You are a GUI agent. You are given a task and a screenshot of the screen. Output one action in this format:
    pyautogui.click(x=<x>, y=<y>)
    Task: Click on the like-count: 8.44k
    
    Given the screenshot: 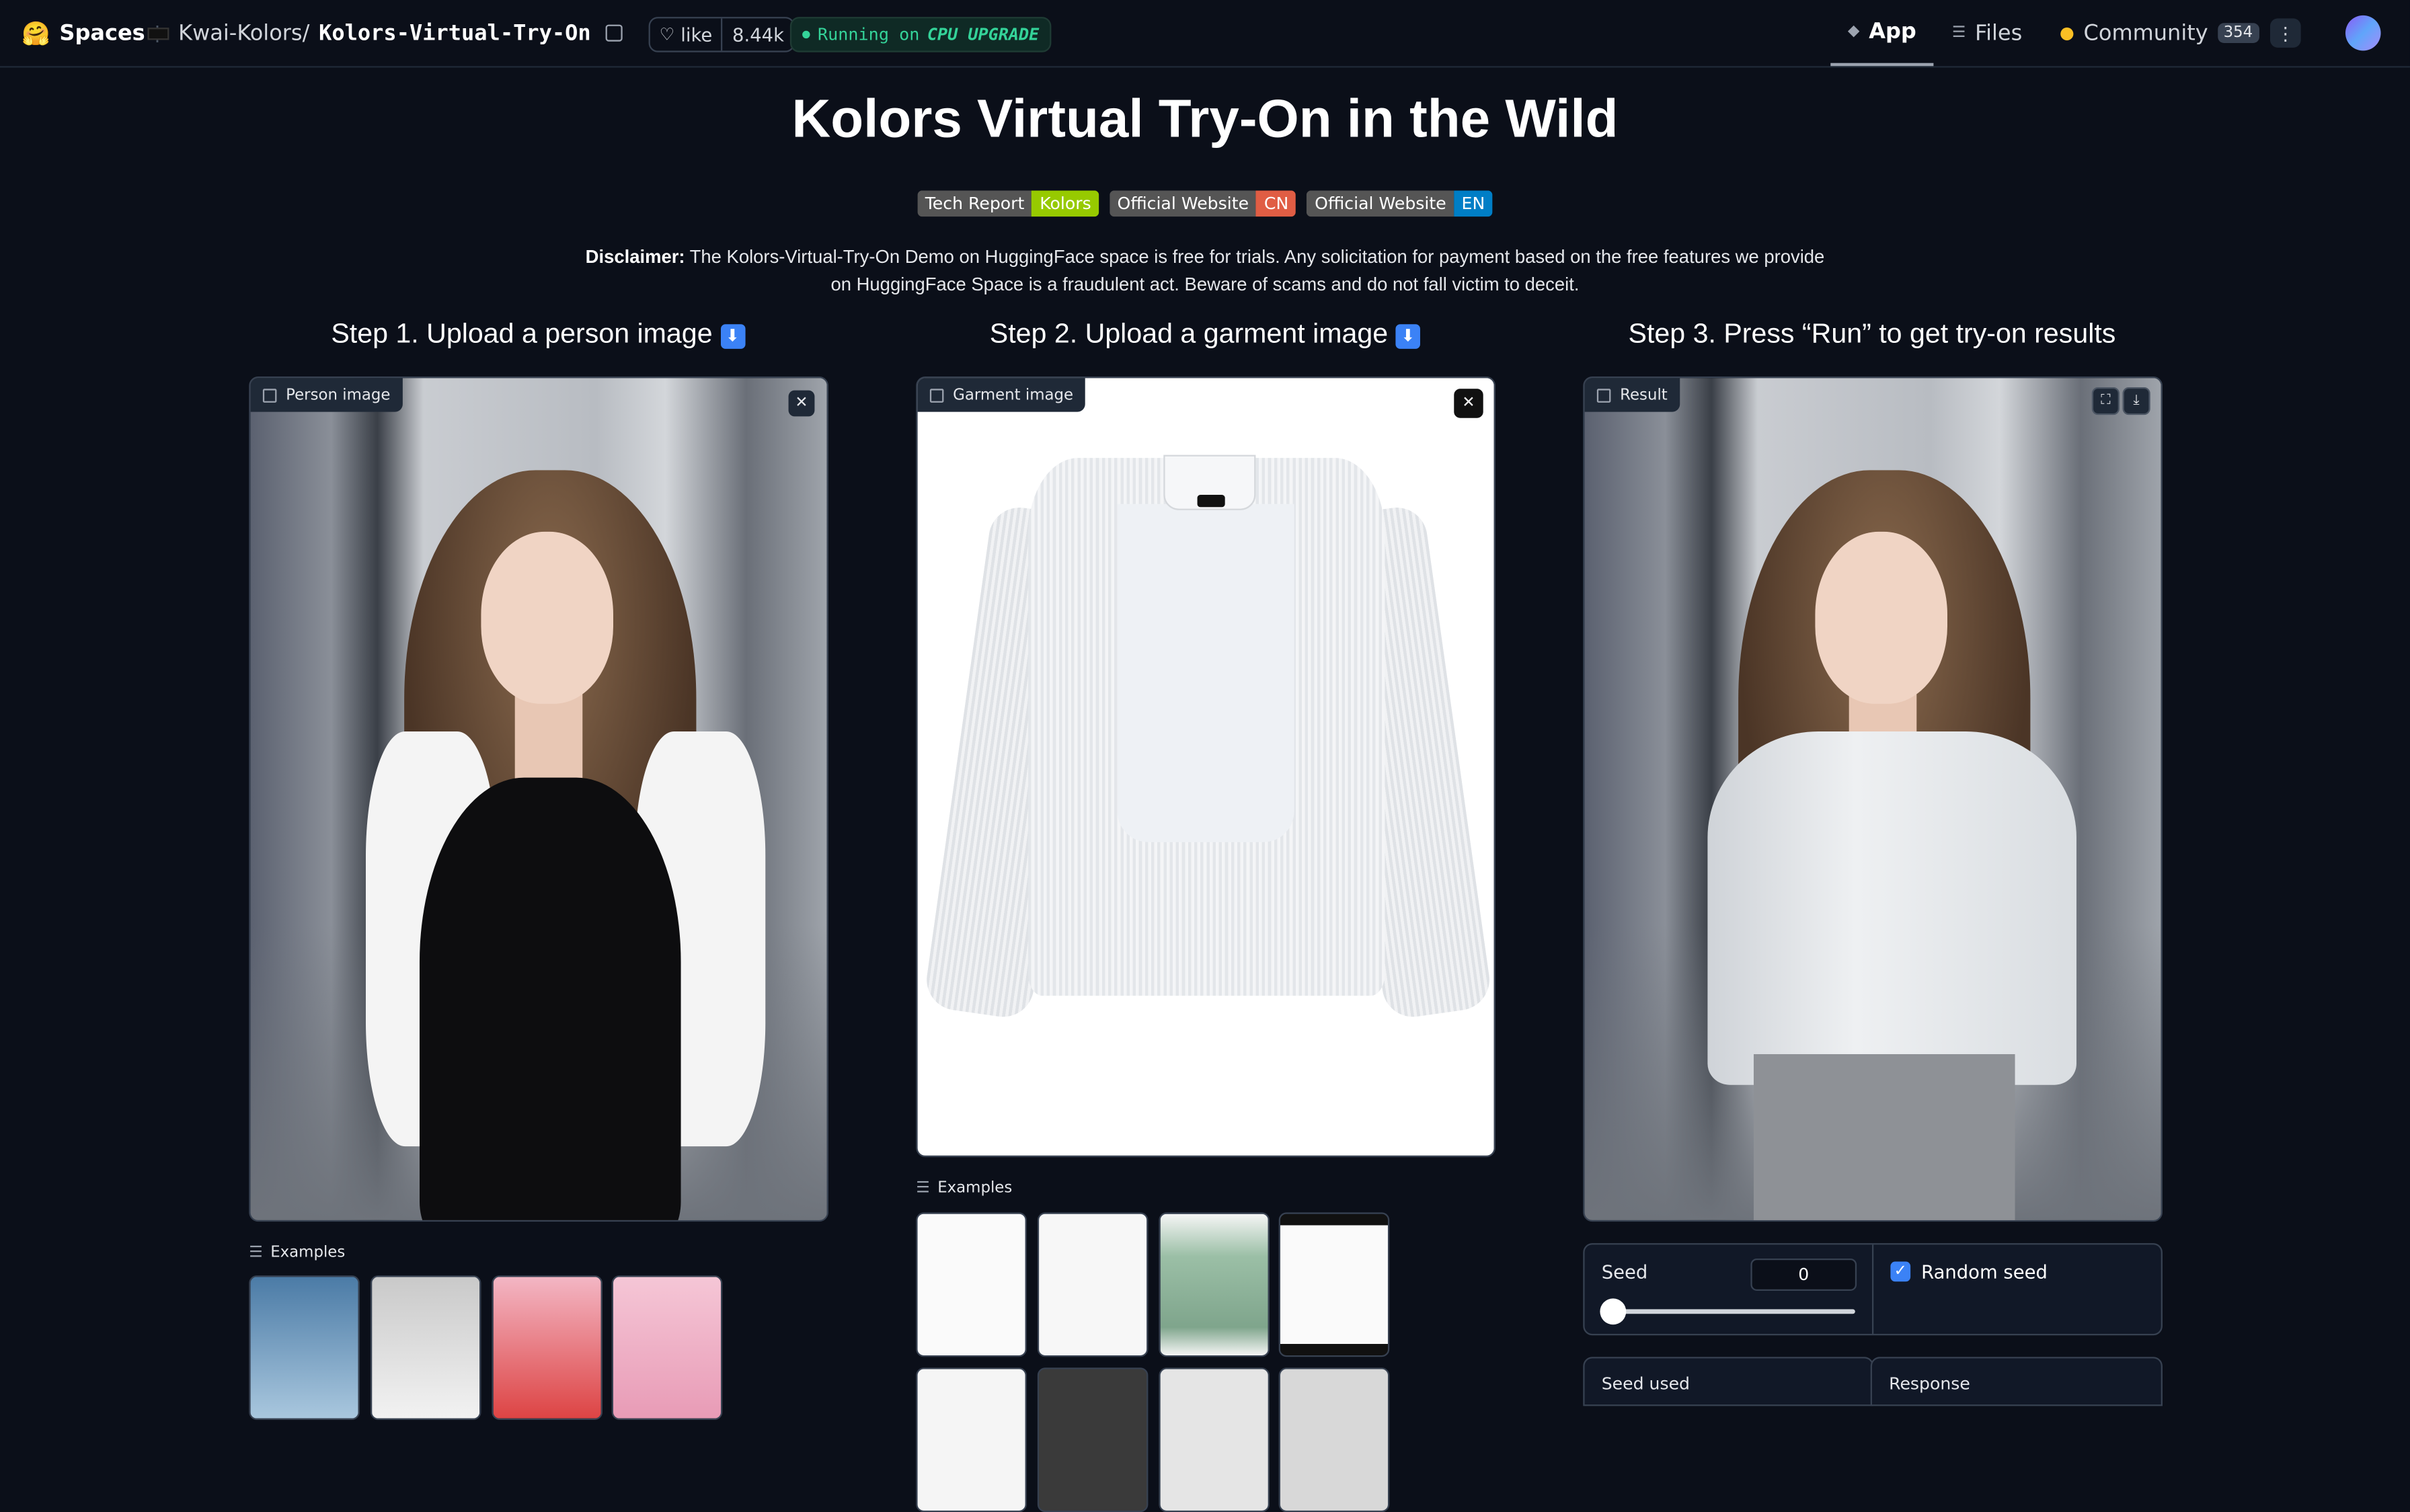 What is the action you would take?
    pyautogui.click(x=757, y=34)
    